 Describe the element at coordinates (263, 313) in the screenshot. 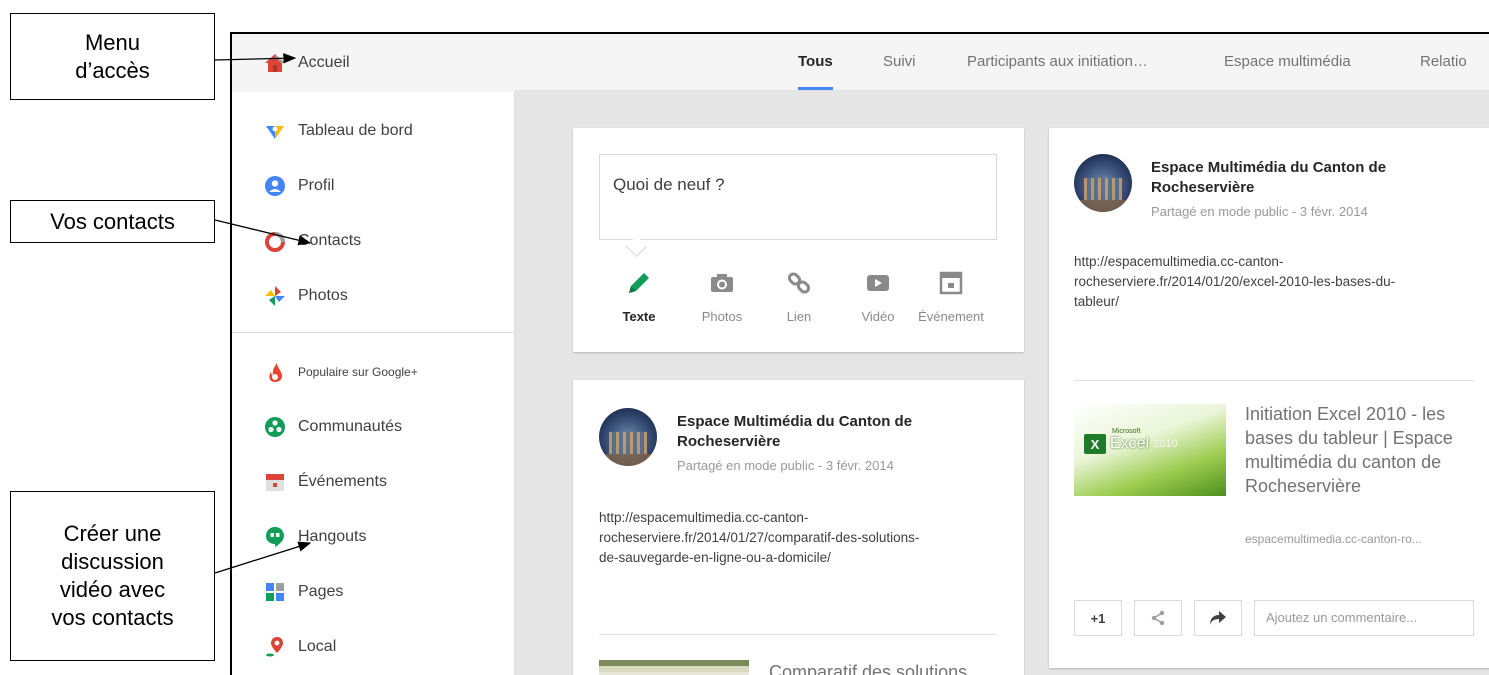

I see `callout-arrows` at that location.